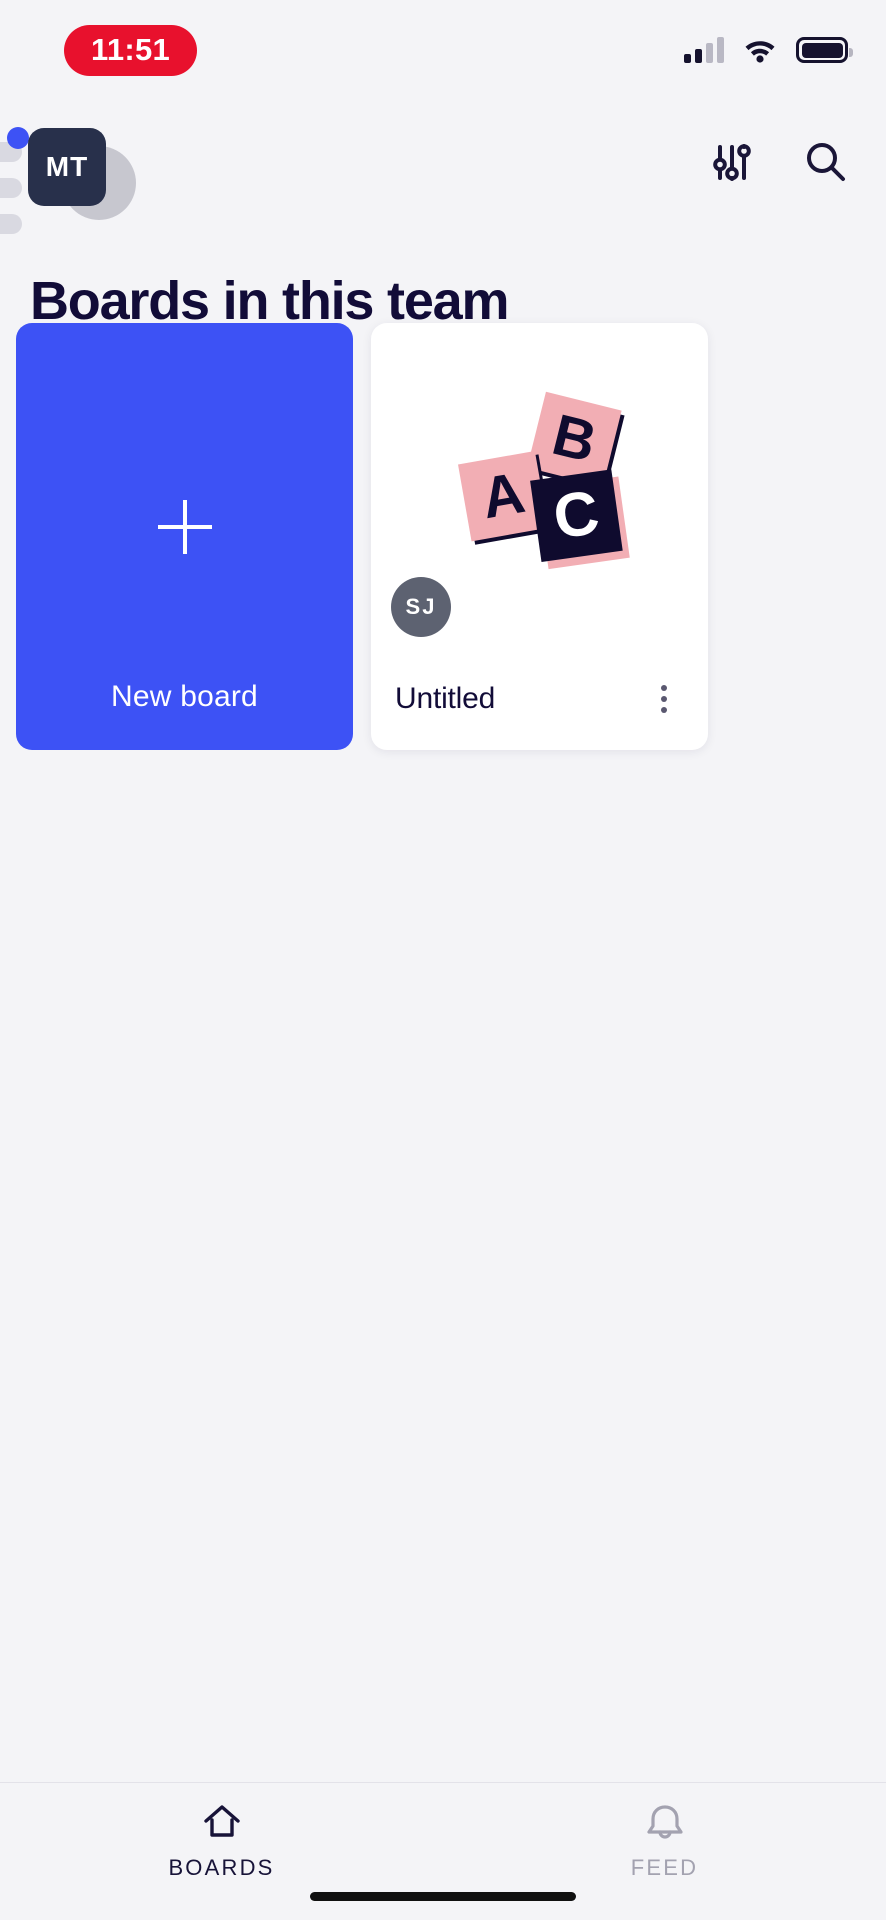  I want to click on team-avatar: MT, so click(67, 167).